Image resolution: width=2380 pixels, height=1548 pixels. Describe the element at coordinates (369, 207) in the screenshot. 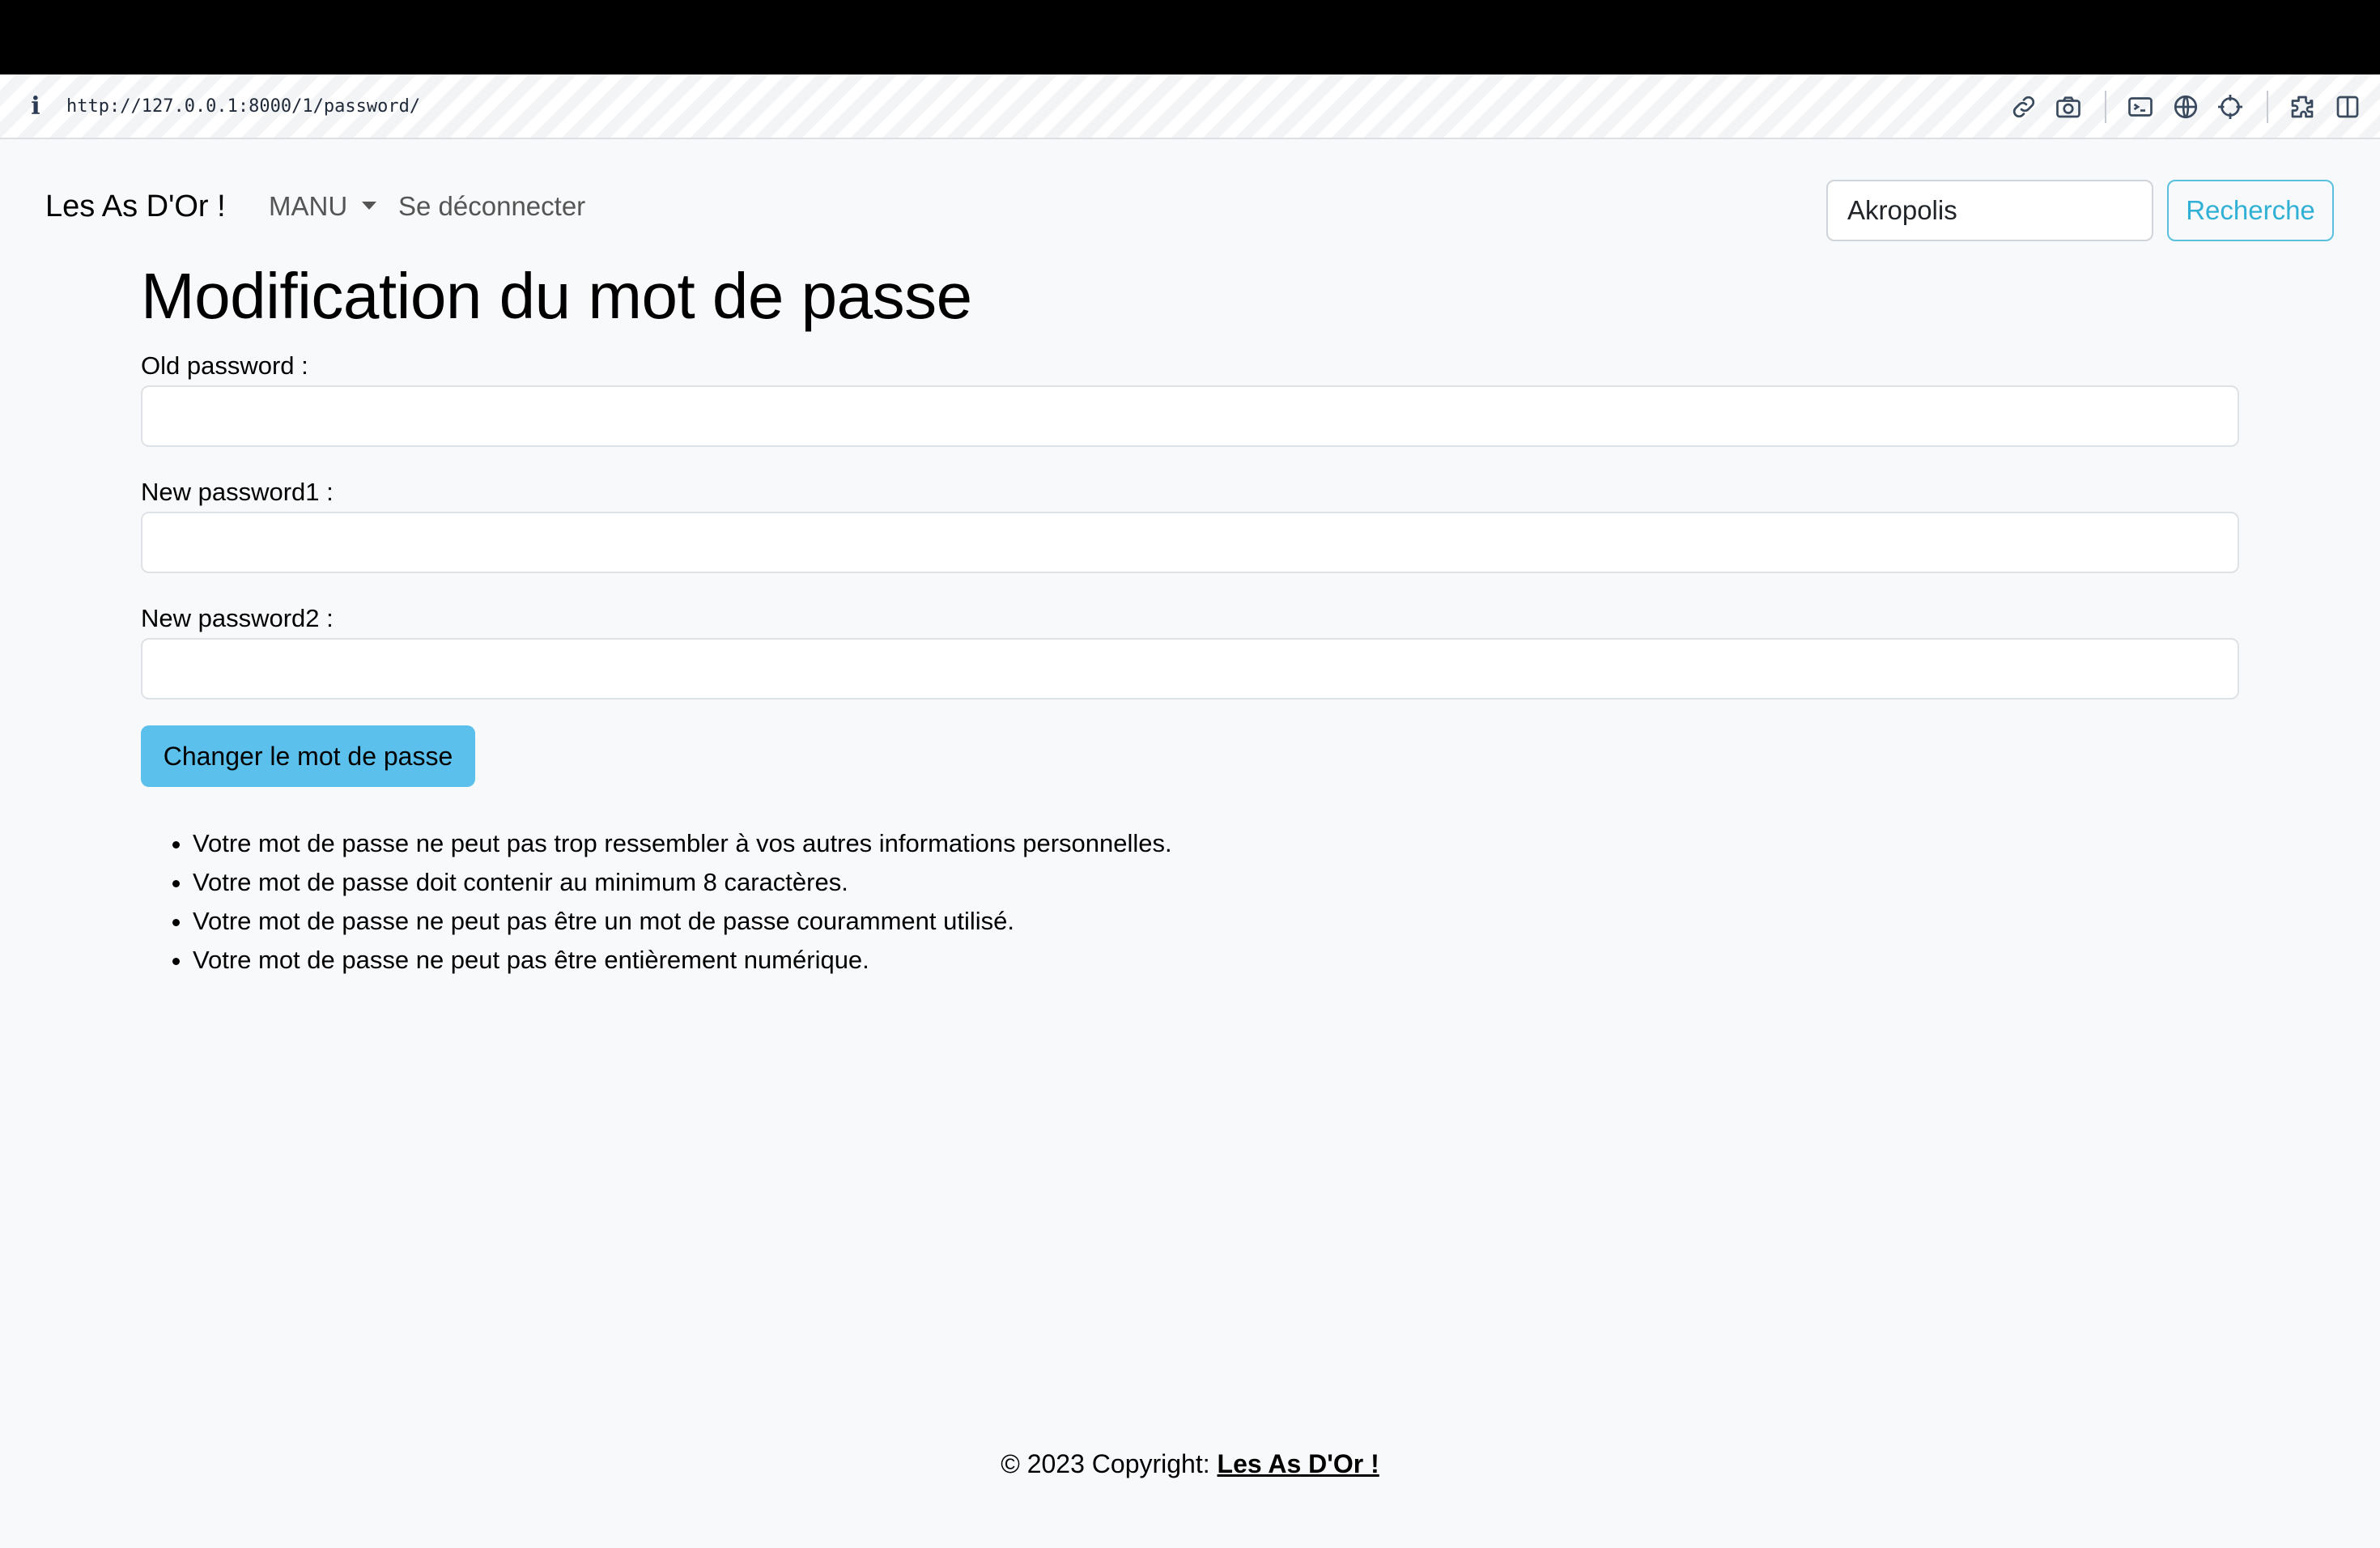

I see `chevron-down-icon` at that location.